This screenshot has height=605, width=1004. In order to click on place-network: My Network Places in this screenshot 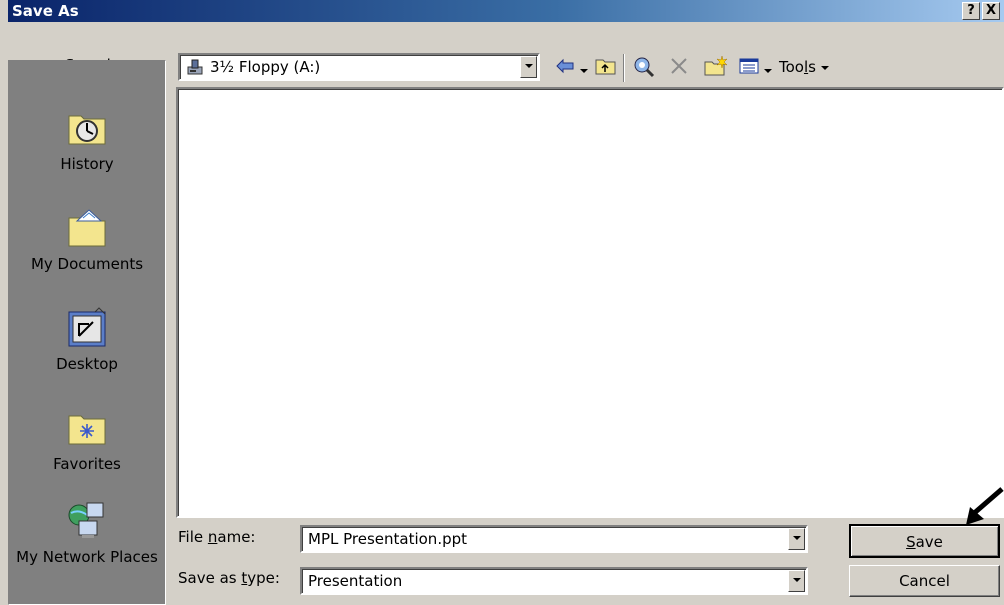, I will do `click(87, 533)`.